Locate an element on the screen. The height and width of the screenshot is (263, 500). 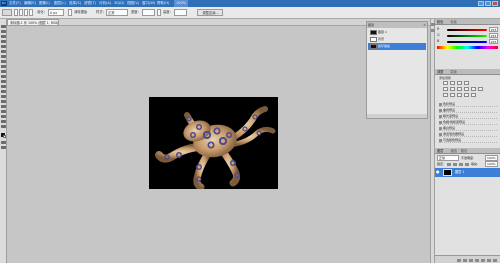
menu-file: 文件(F) is located at coordinates (15, 3).